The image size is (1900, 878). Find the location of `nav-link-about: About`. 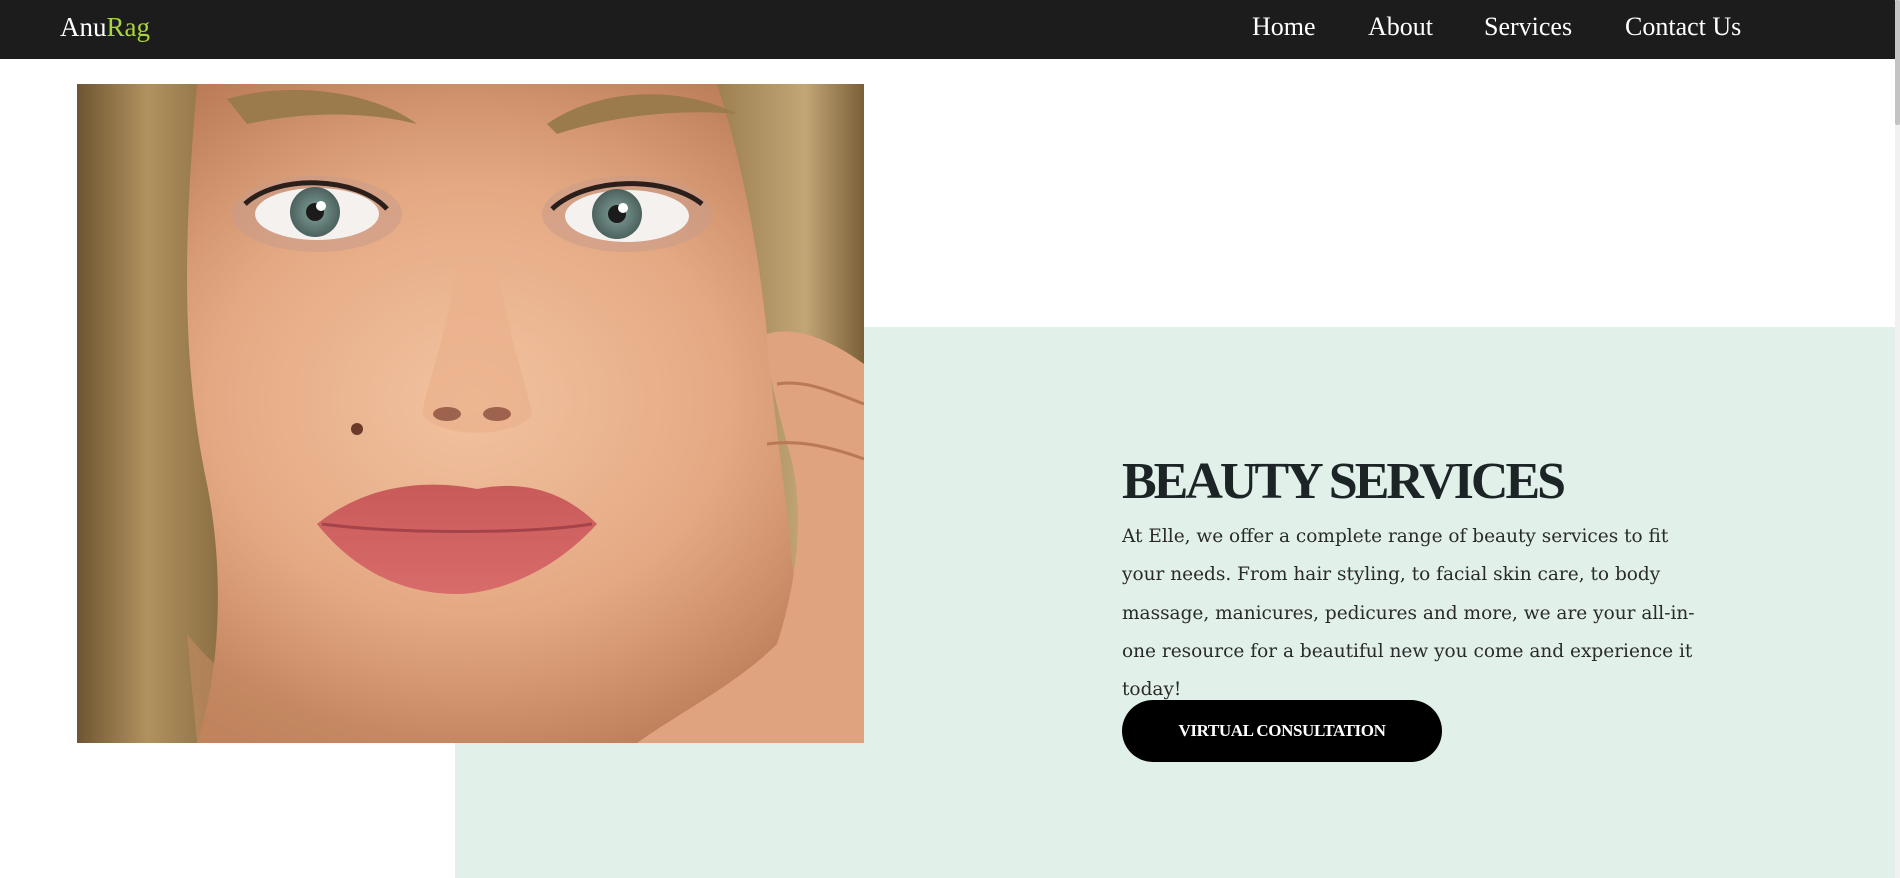

nav-link-about: About is located at coordinates (1400, 27).